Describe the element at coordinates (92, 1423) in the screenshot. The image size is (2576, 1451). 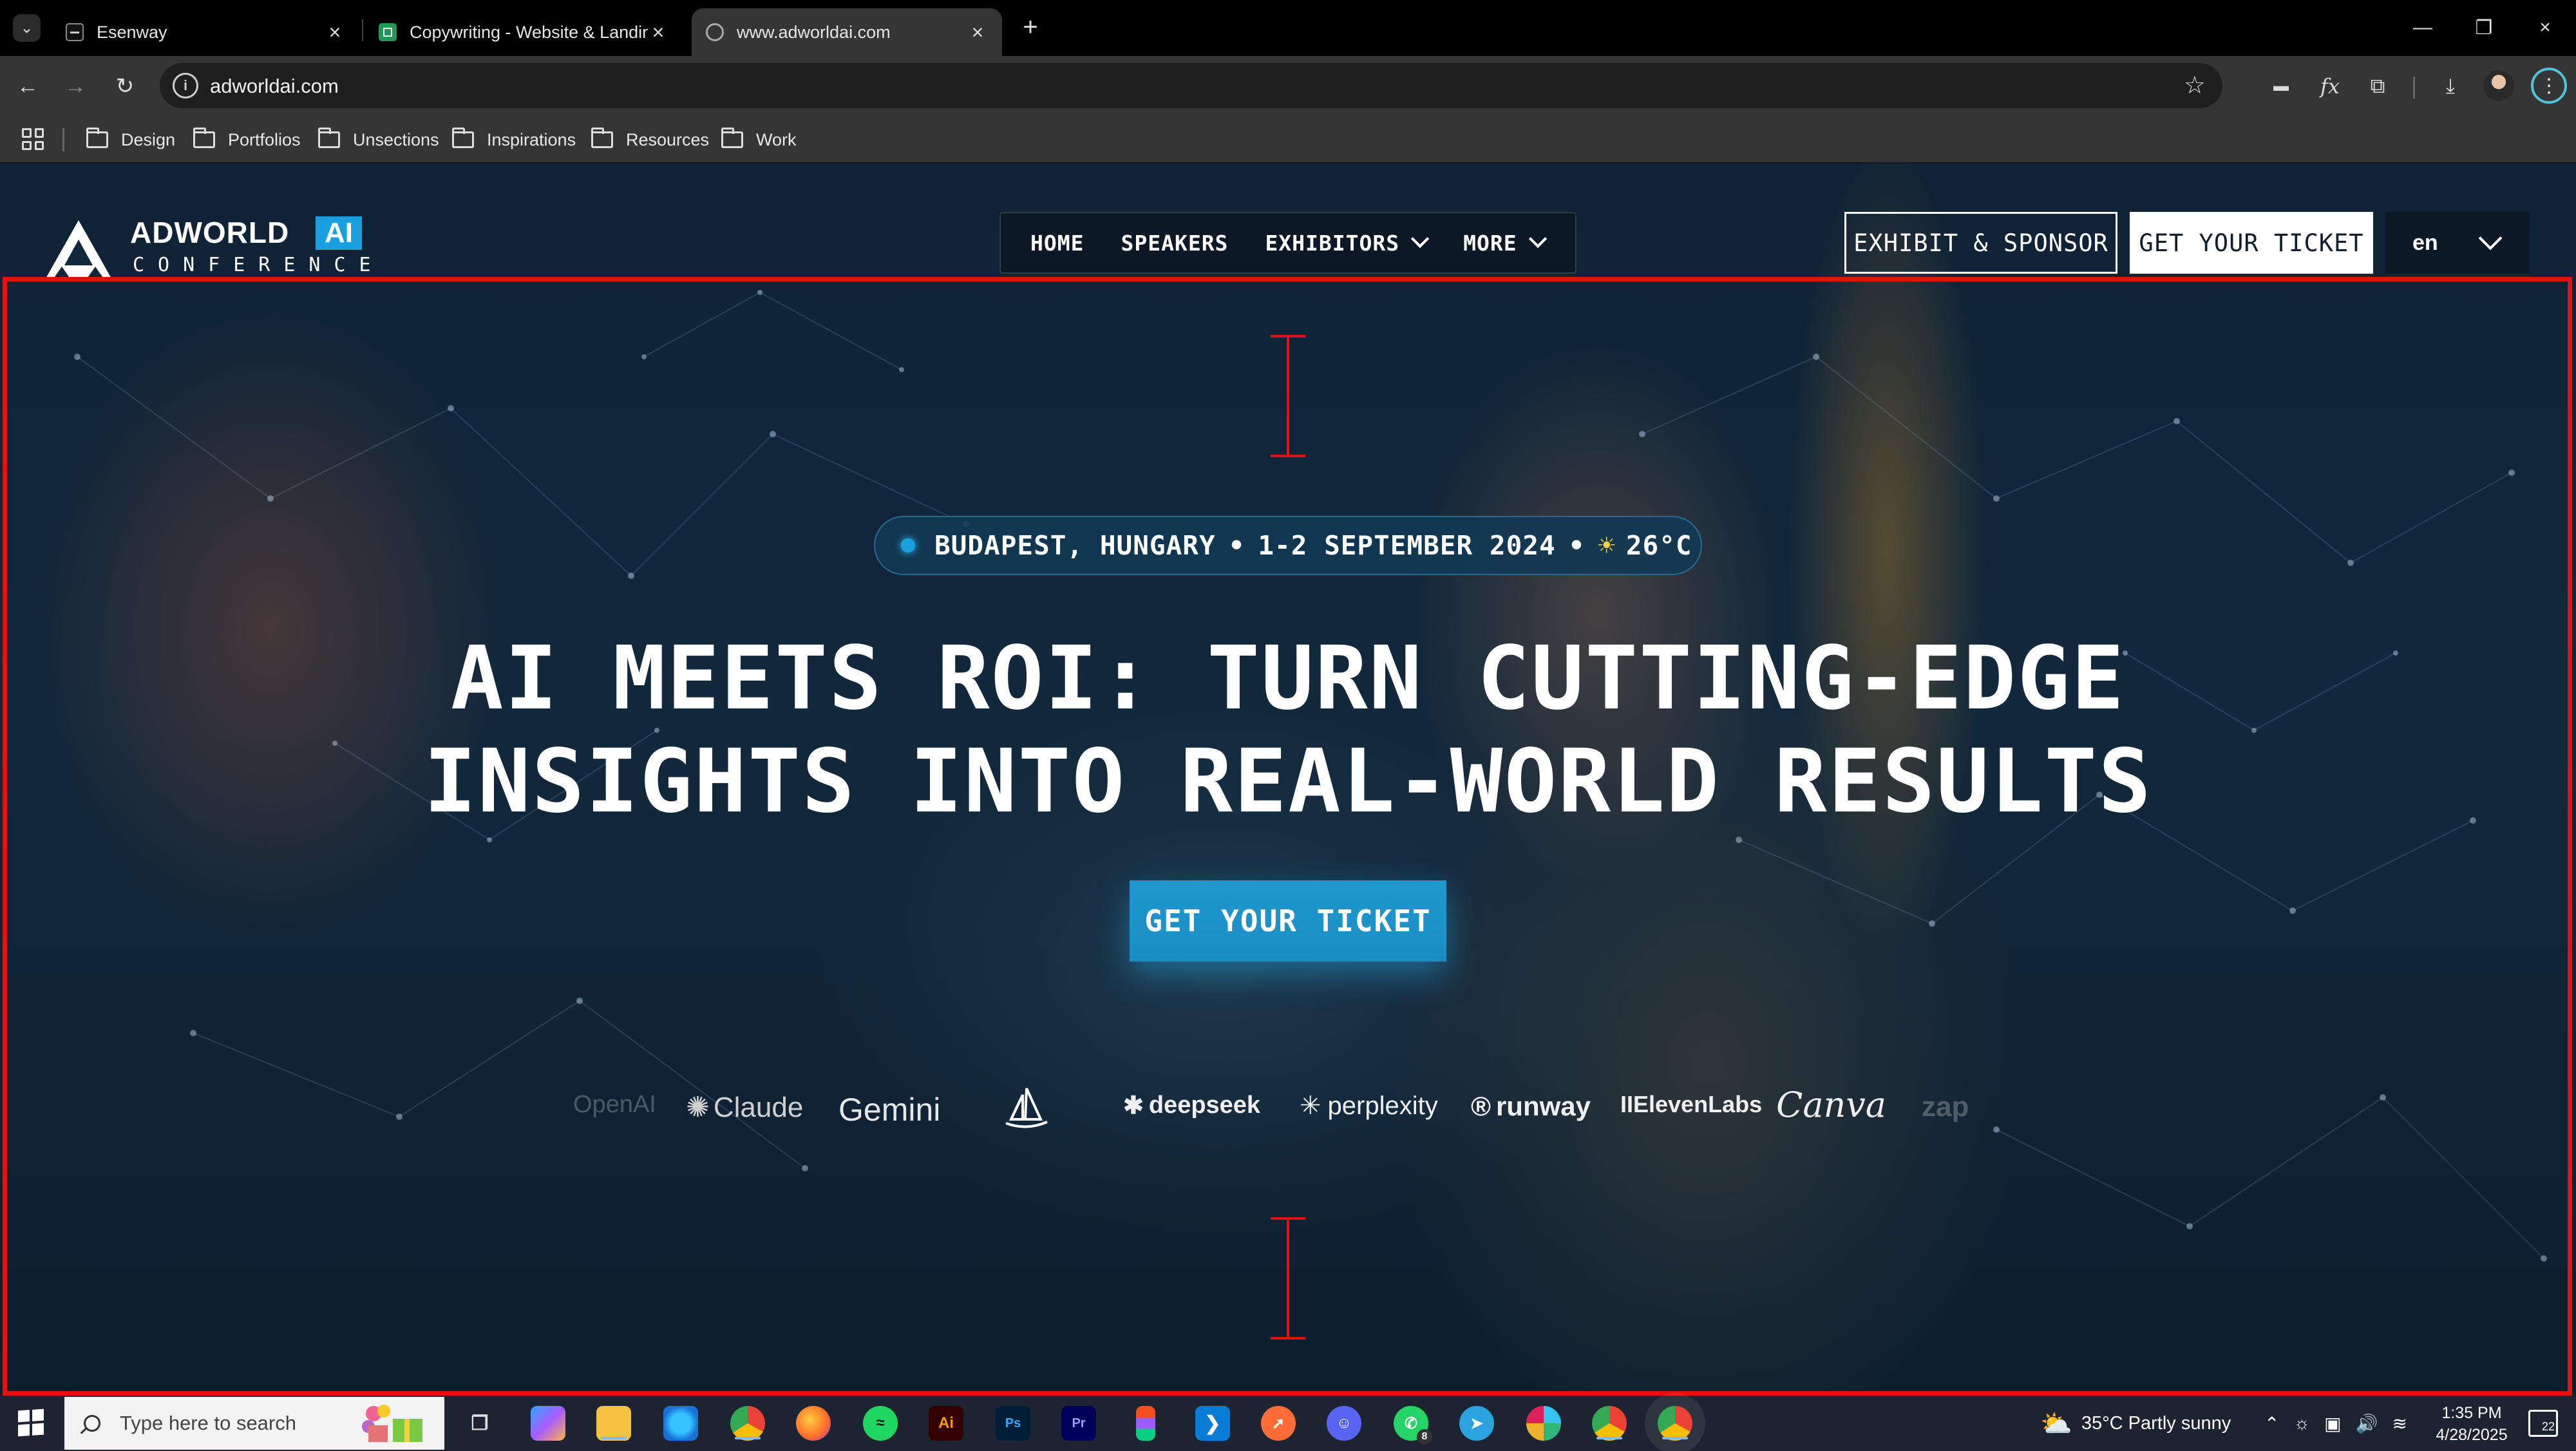
I see `search-icon` at that location.